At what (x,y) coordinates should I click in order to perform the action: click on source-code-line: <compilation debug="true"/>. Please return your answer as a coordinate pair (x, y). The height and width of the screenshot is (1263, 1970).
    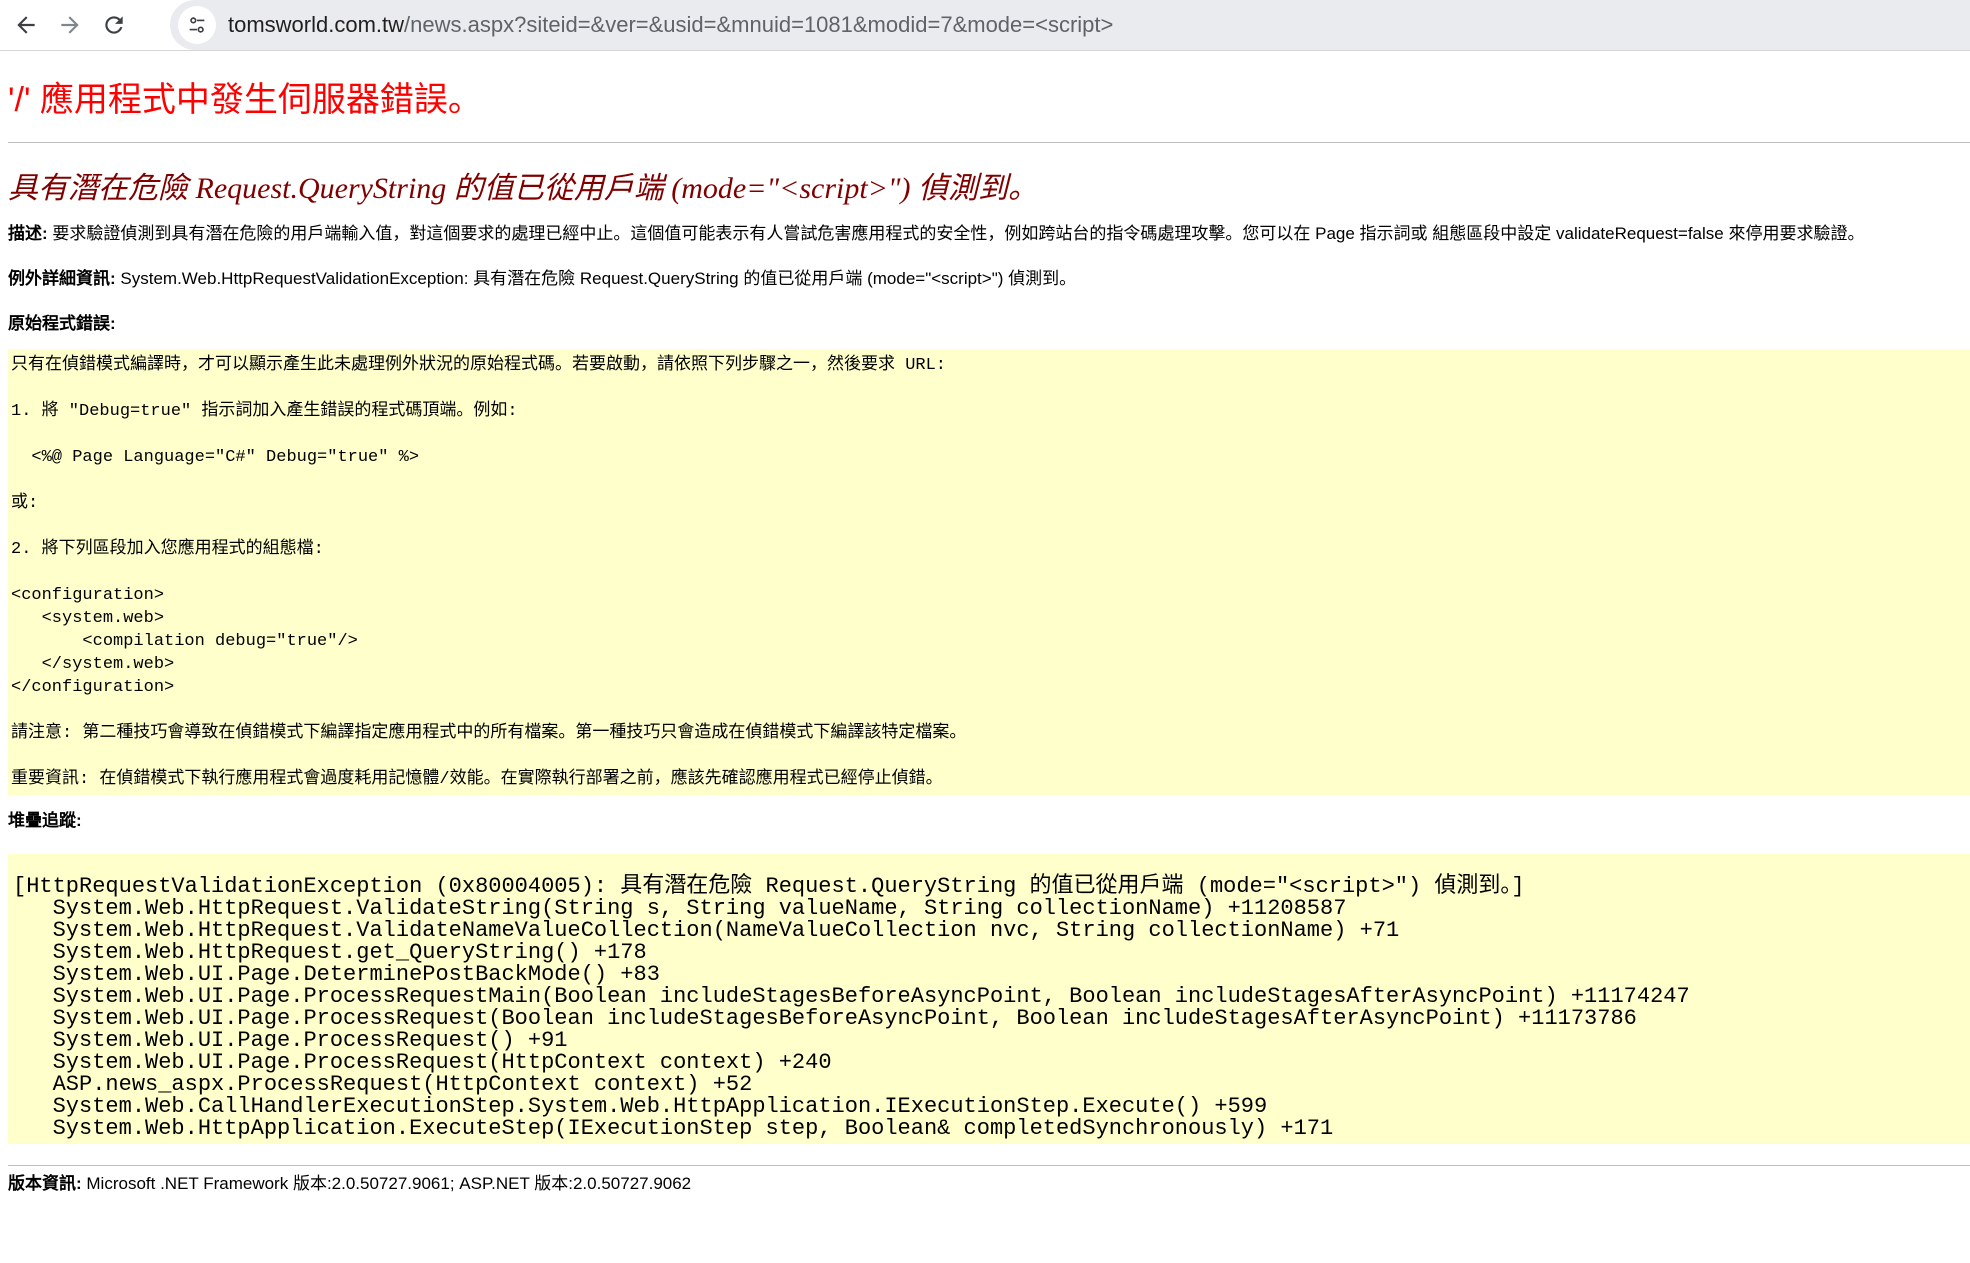
    Looking at the image, I should click on (184, 641).